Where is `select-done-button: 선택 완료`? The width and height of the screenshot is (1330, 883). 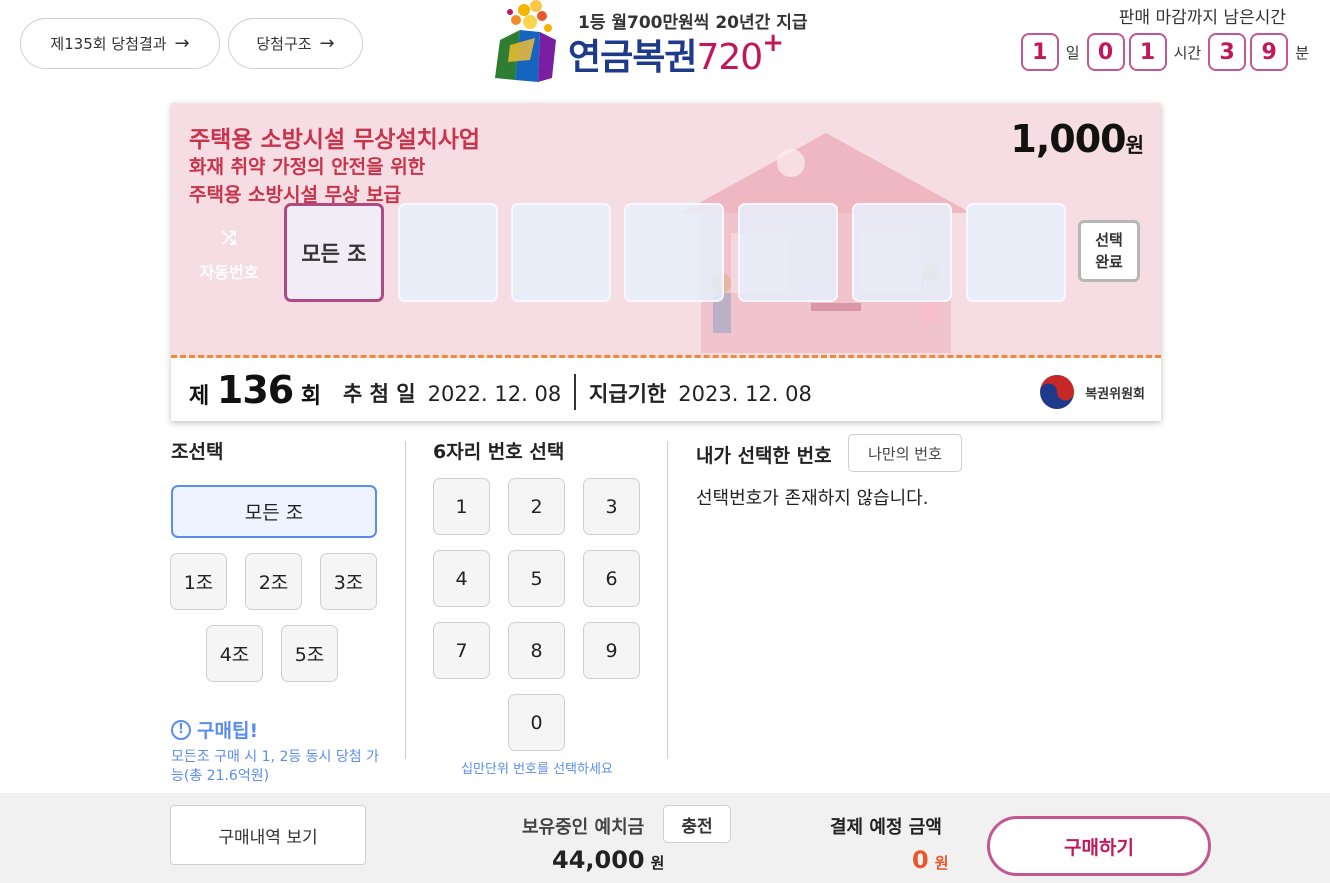
select-done-button: 선택 완료 is located at coordinates (1109, 251).